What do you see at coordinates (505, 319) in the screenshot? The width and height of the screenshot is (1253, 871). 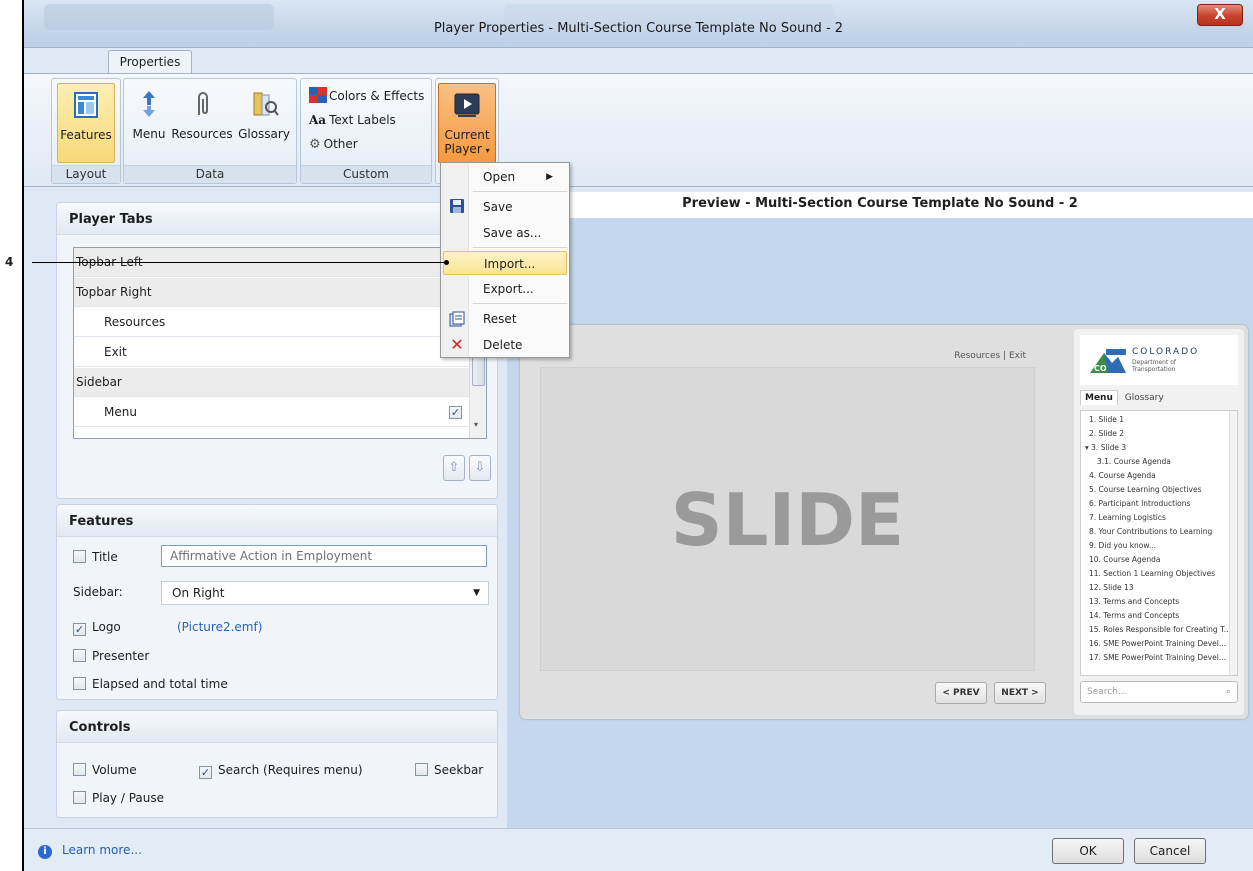 I see `menu-item-reset: Reset` at bounding box center [505, 319].